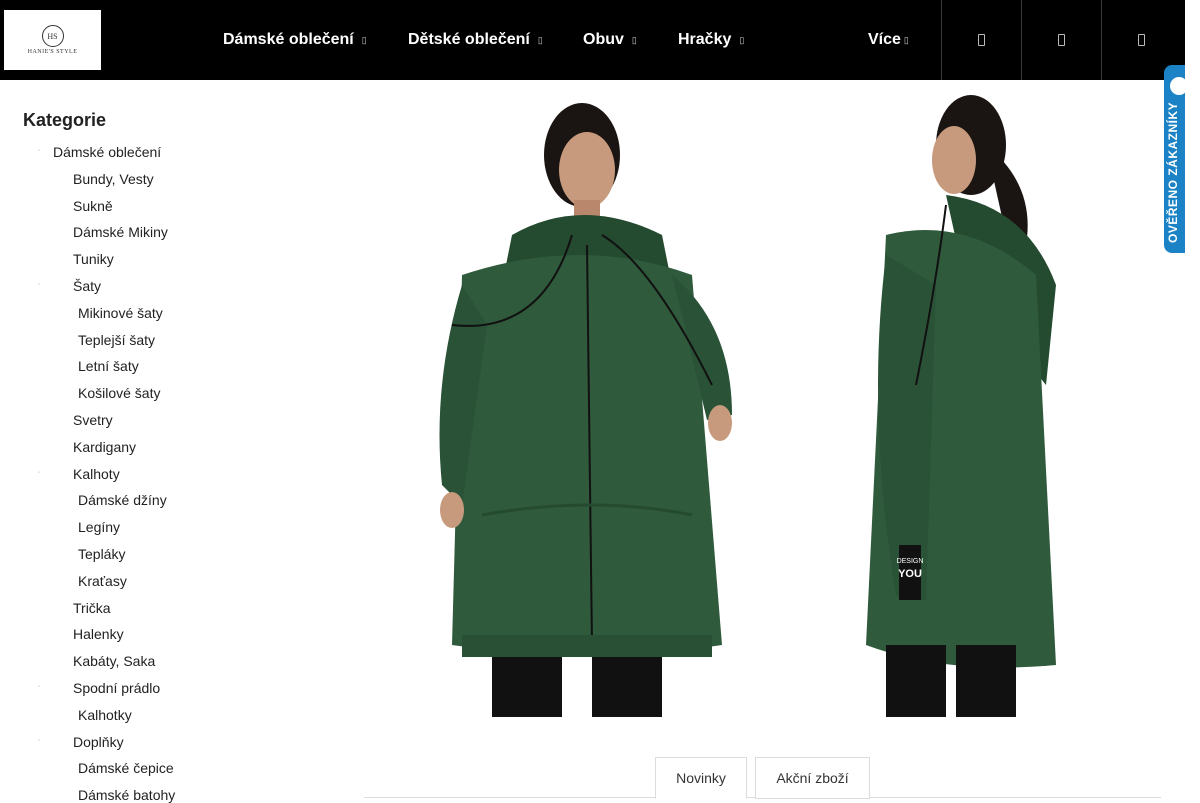  Describe the element at coordinates (910, 574) in the screenshot. I see `sleeve-print-you: YOU` at that location.